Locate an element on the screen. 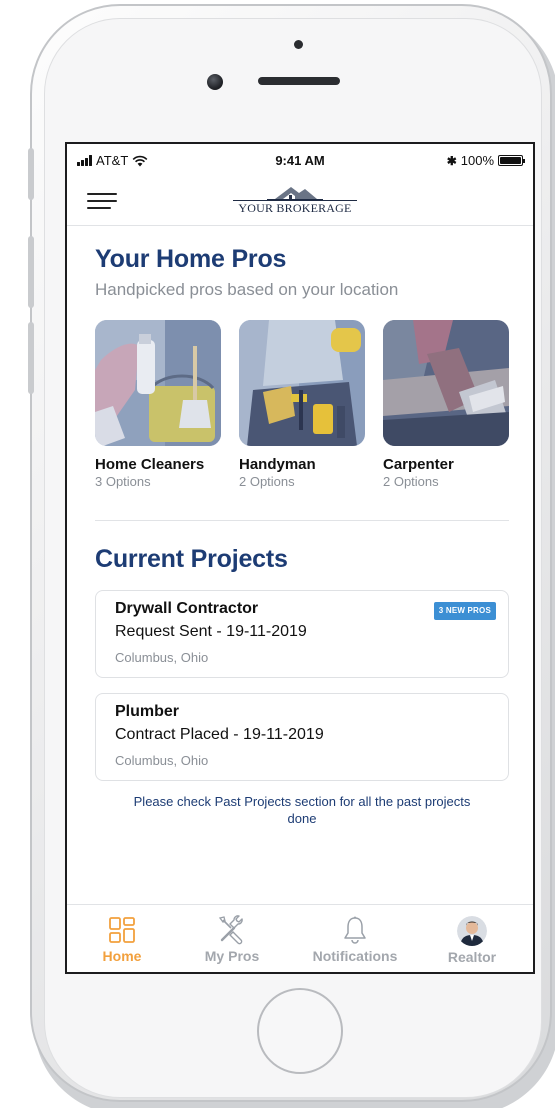 This screenshot has height=1108, width=555. mute-switch is located at coordinates (31, 174).